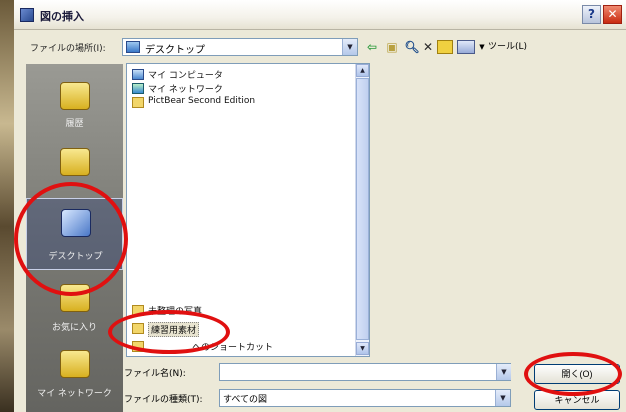  I want to click on scroll-thumb, so click(362, 209).